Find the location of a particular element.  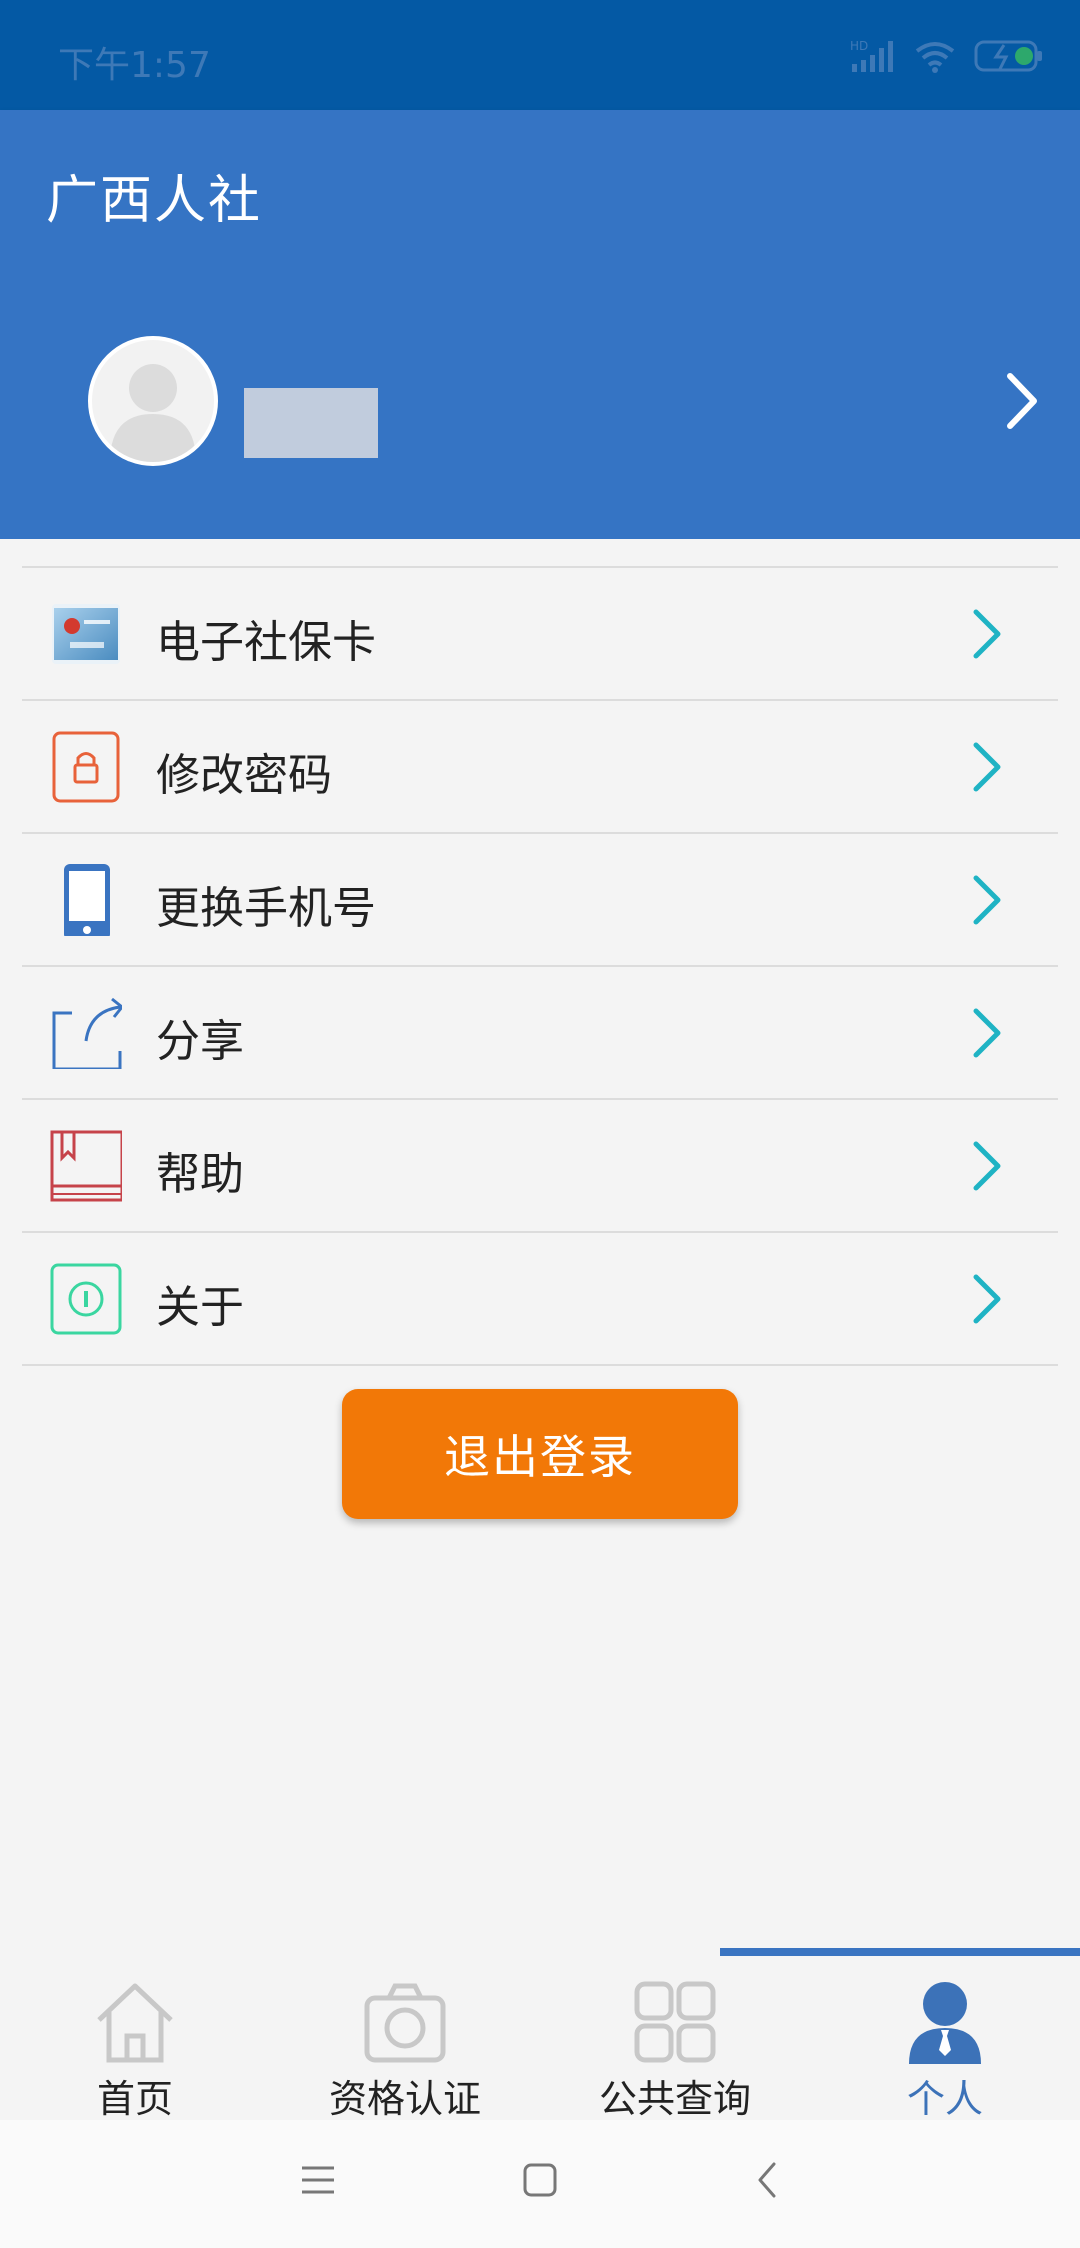

username-redacted is located at coordinates (311, 423).